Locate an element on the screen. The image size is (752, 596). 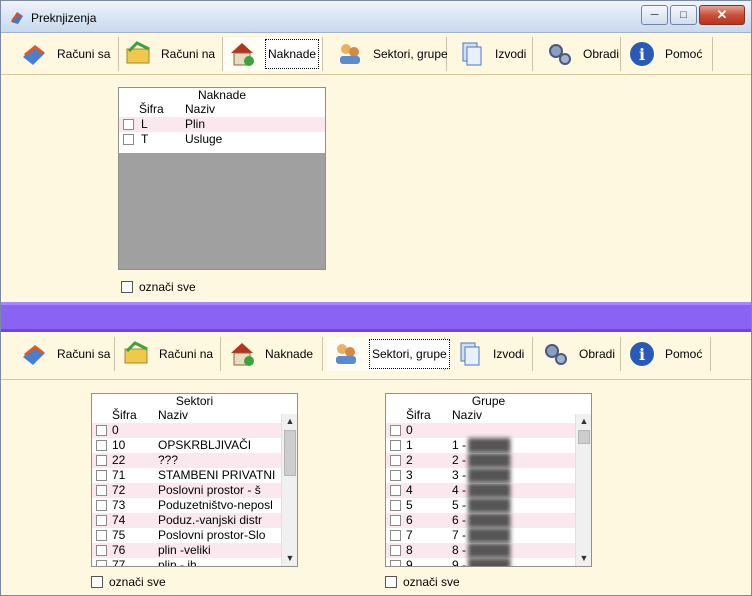
toolbar-bottom-racuni-sa: Računi sa is located at coordinates (65, 354).